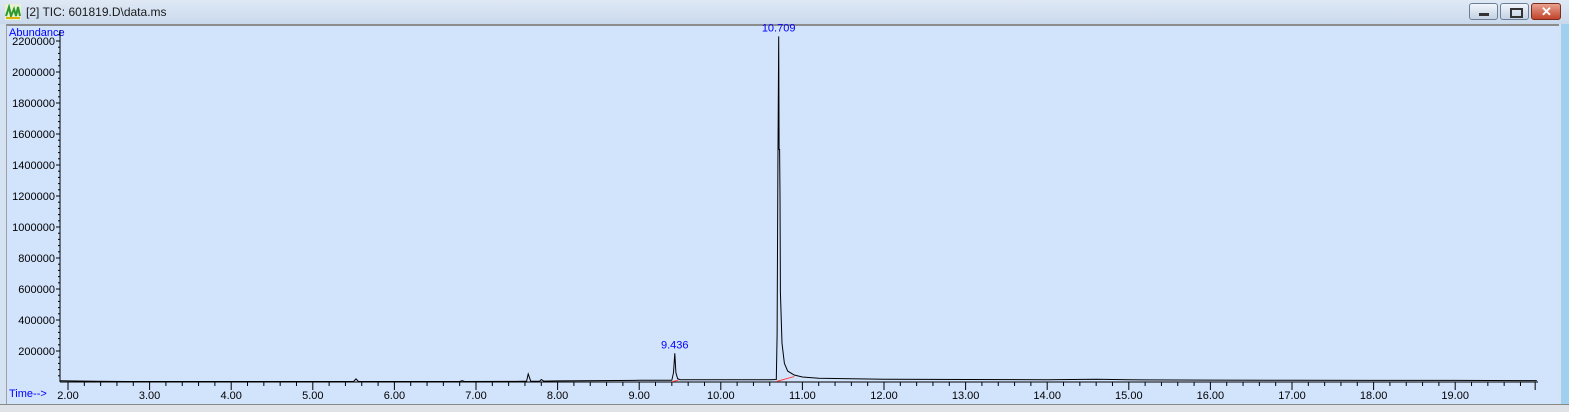 This screenshot has width=1569, height=412. I want to click on x-tick-label: 13.00, so click(966, 396).